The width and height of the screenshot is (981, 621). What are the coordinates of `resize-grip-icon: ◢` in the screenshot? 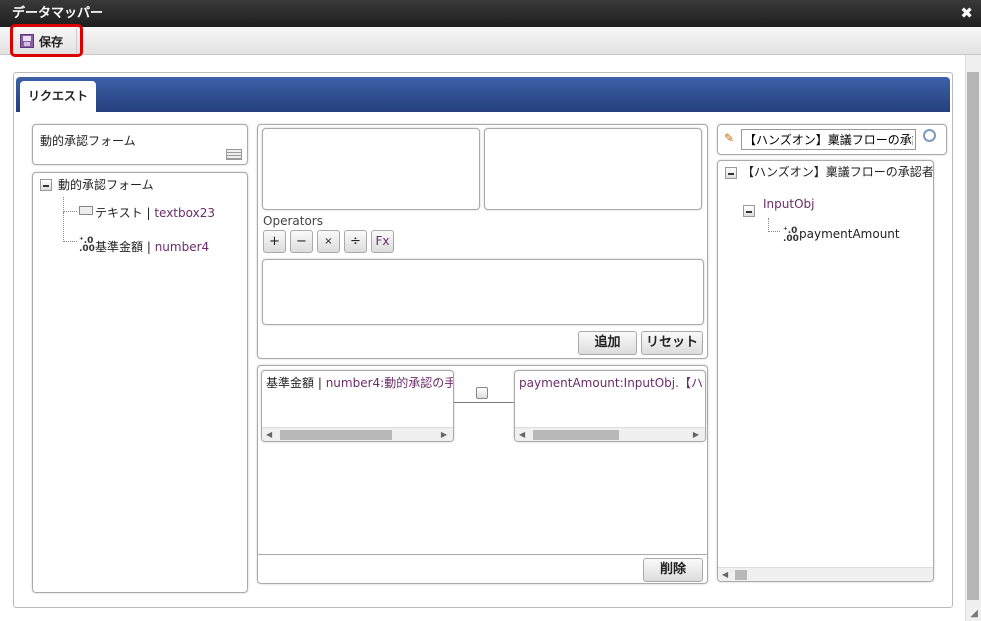 It's located at (974, 613).